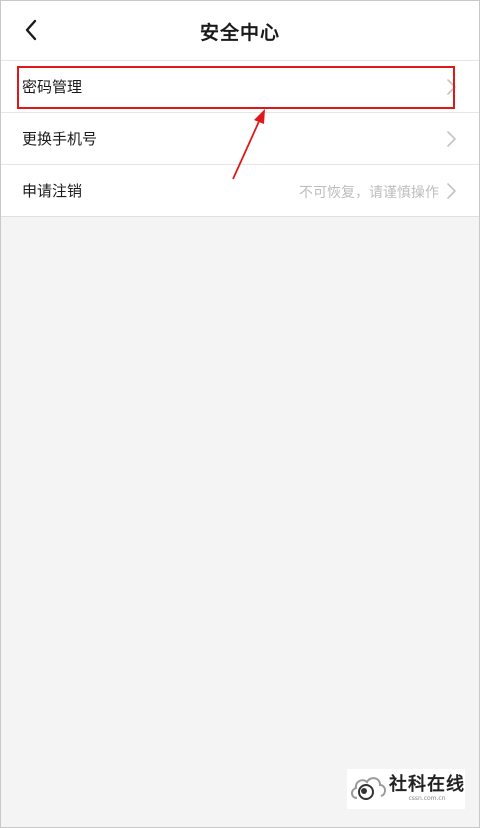 The width and height of the screenshot is (480, 828). I want to click on page-title: 安全中心, so click(239, 33).